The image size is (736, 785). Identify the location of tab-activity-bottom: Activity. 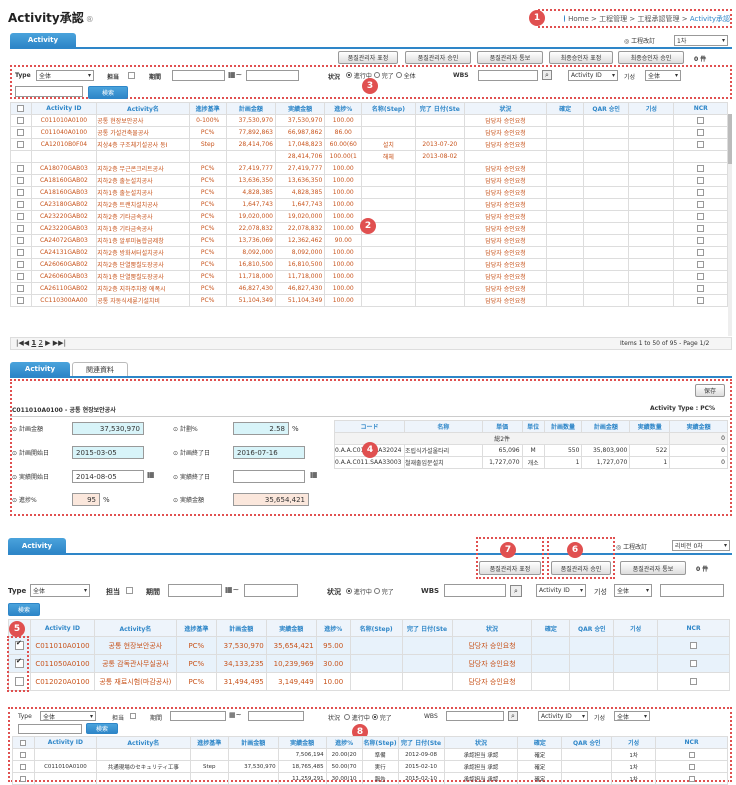
(37, 545).